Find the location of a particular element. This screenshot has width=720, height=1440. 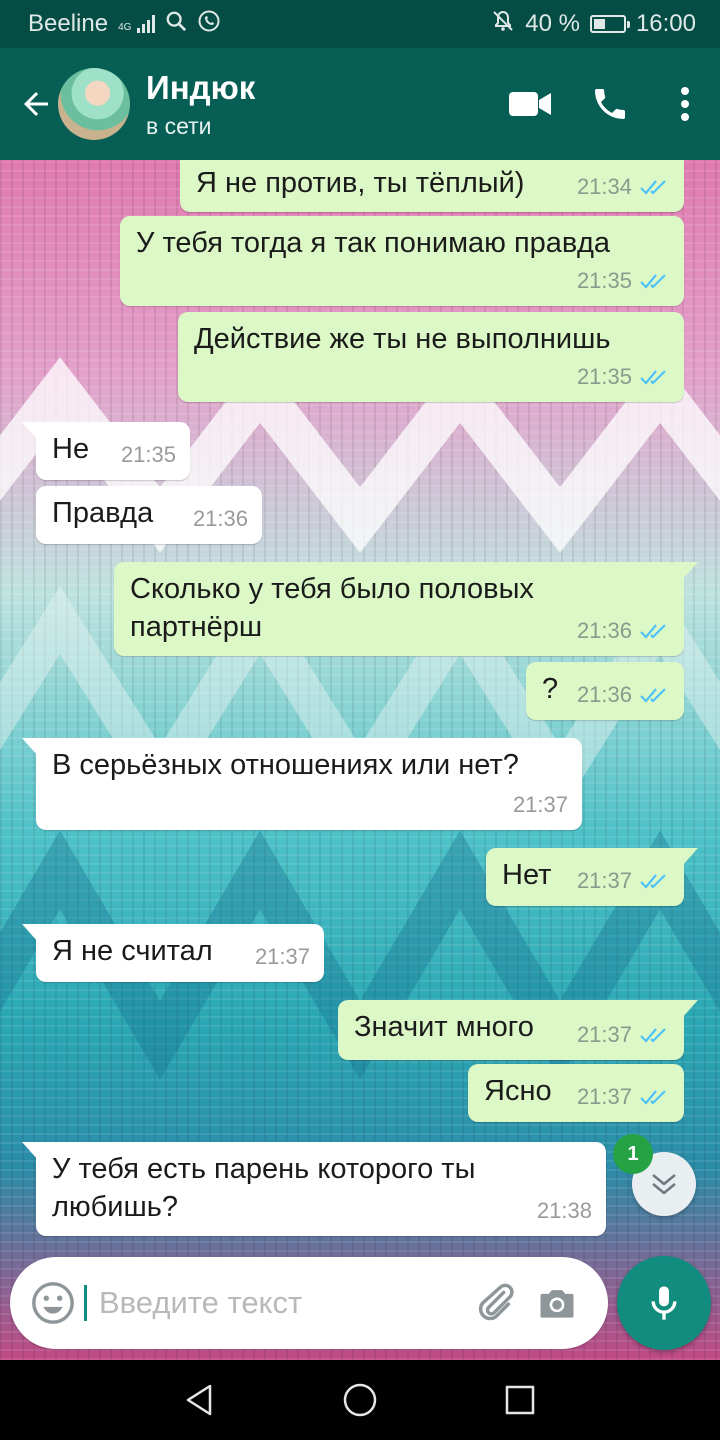

emoji-icon is located at coordinates (53, 1303).